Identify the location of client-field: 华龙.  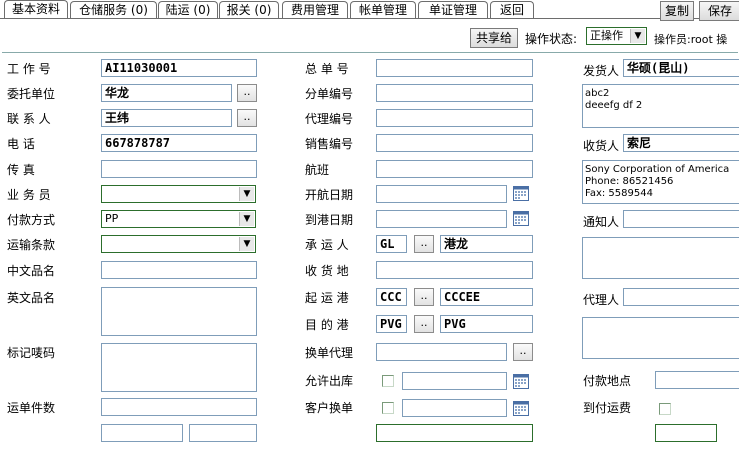
(166, 93).